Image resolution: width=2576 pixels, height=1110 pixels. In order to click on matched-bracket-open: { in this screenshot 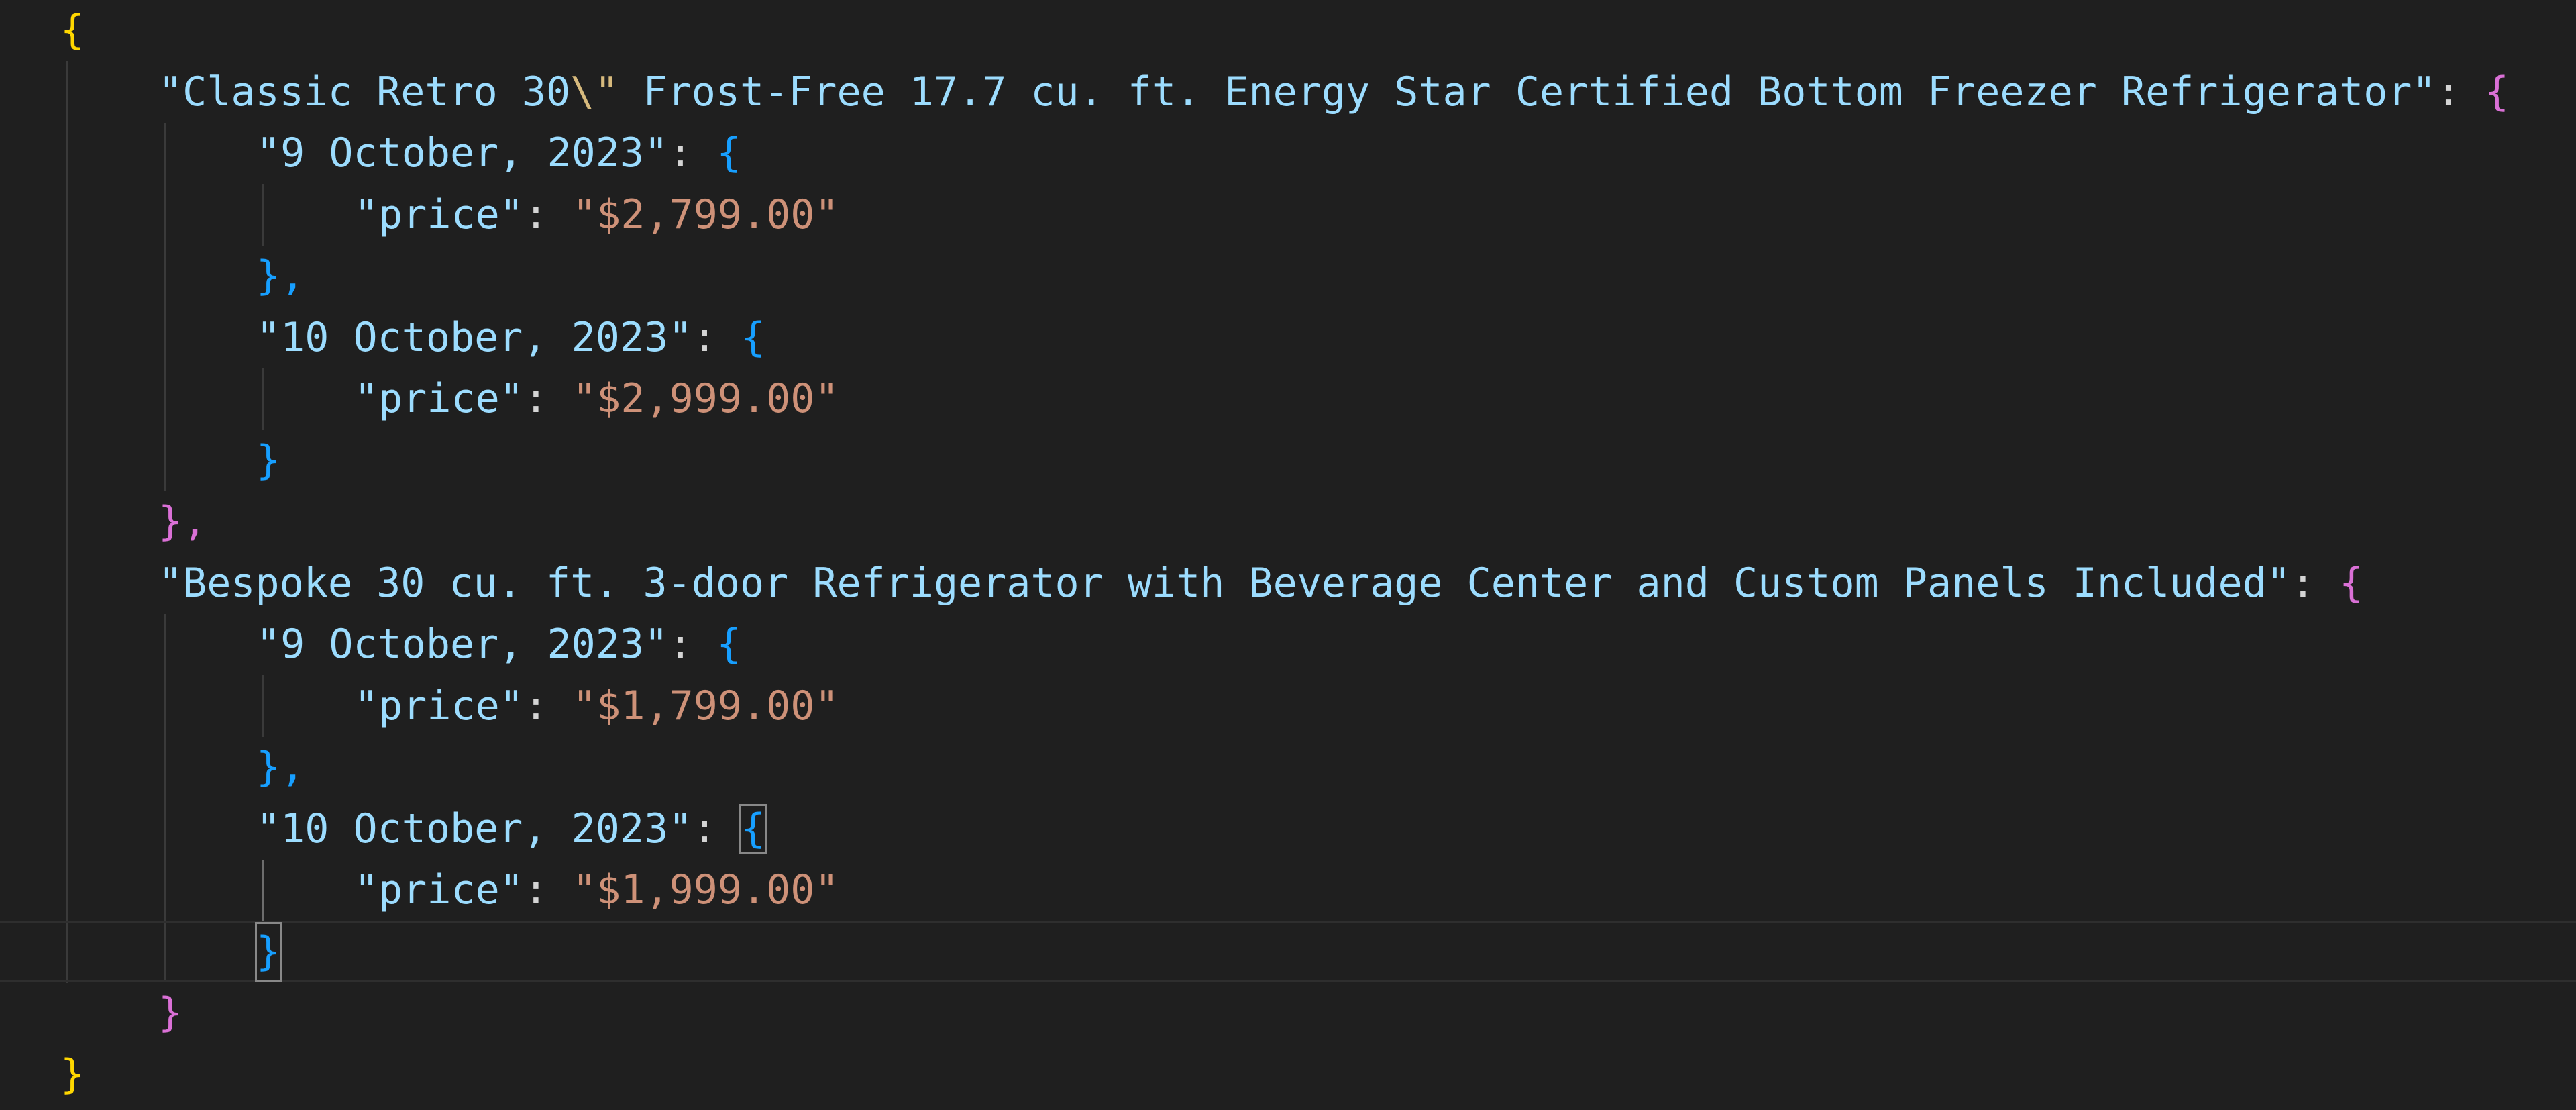, I will do `click(753, 829)`.